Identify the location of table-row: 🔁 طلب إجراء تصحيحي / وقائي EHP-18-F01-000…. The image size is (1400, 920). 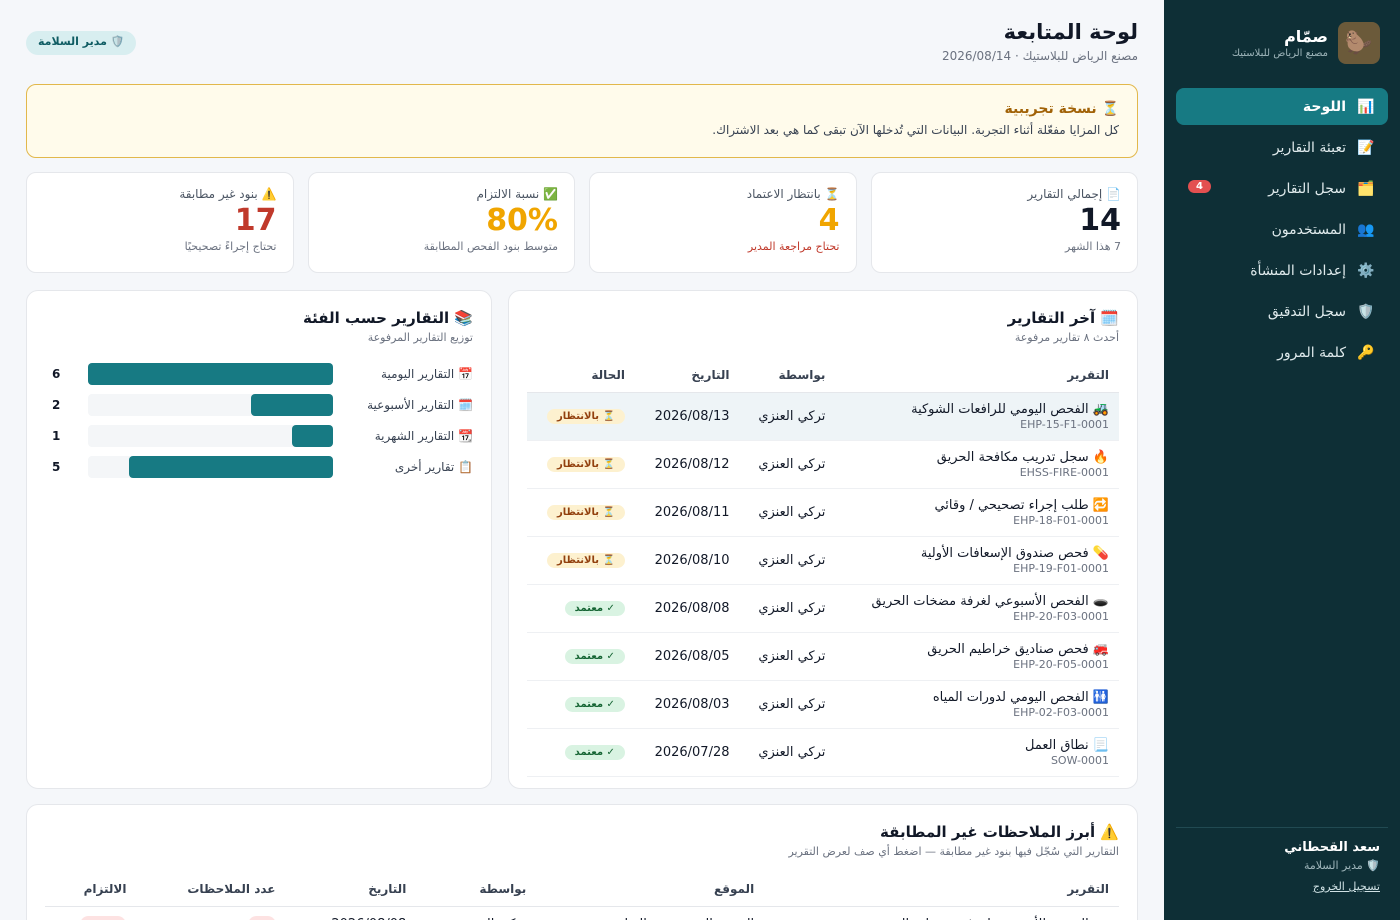
(823, 512).